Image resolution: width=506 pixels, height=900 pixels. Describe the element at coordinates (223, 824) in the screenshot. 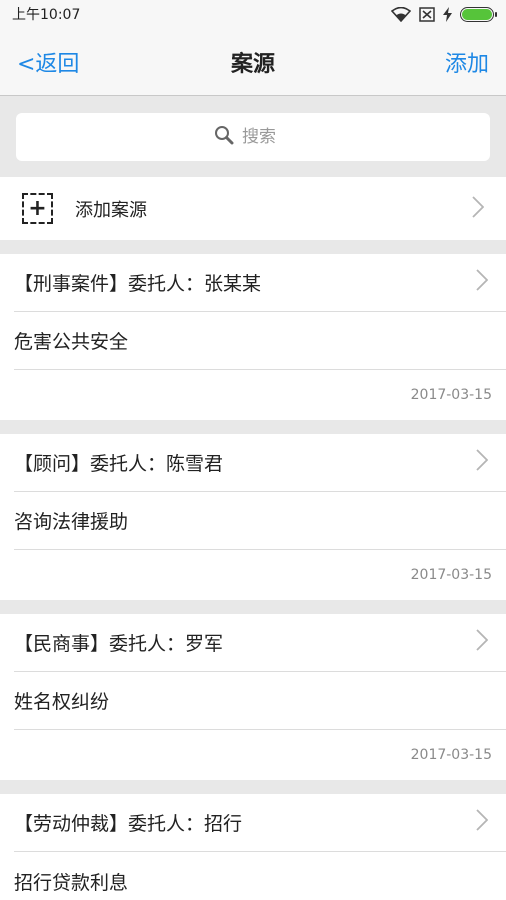

I see `client-name: 招行` at that location.